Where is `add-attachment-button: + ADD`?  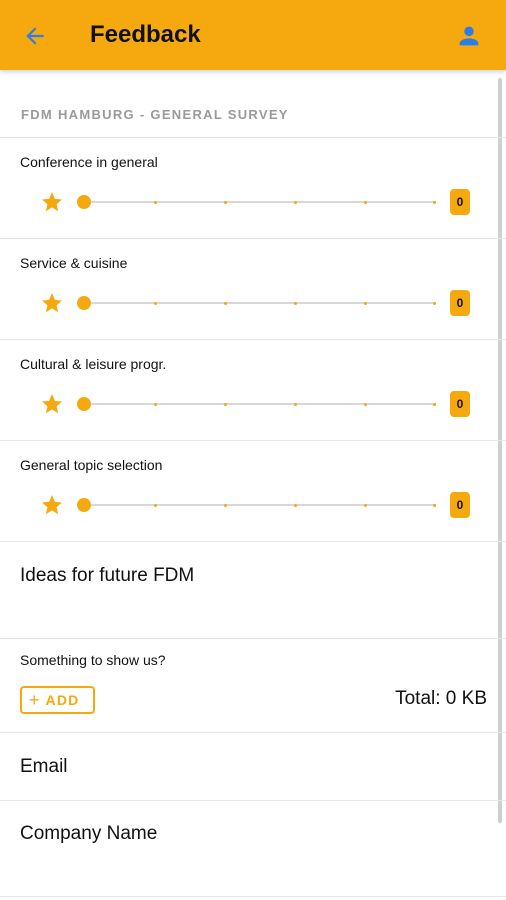 add-attachment-button: + ADD is located at coordinates (57, 700).